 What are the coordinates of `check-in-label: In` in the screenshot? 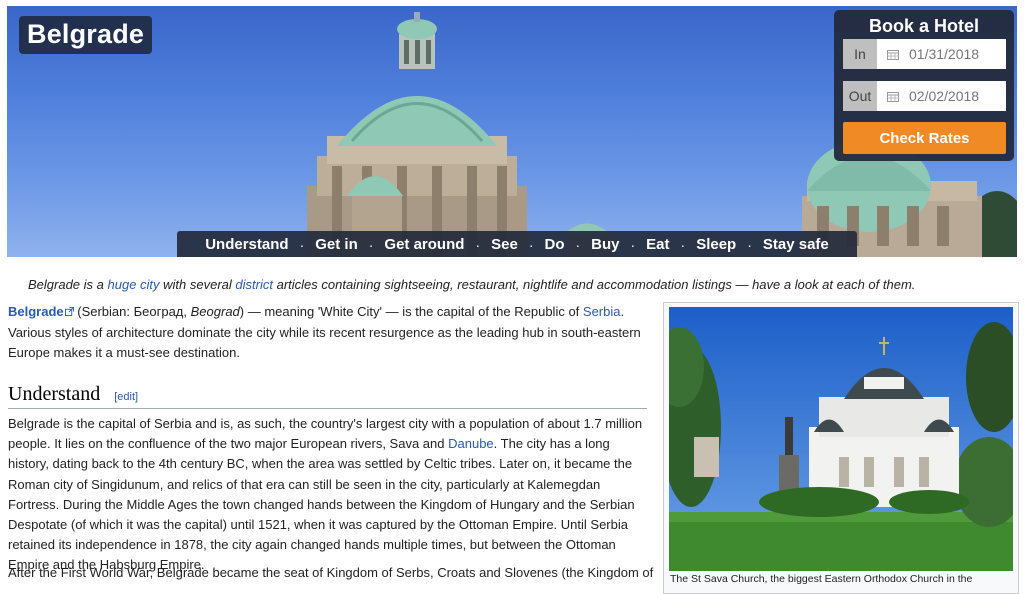 It's located at (860, 54).